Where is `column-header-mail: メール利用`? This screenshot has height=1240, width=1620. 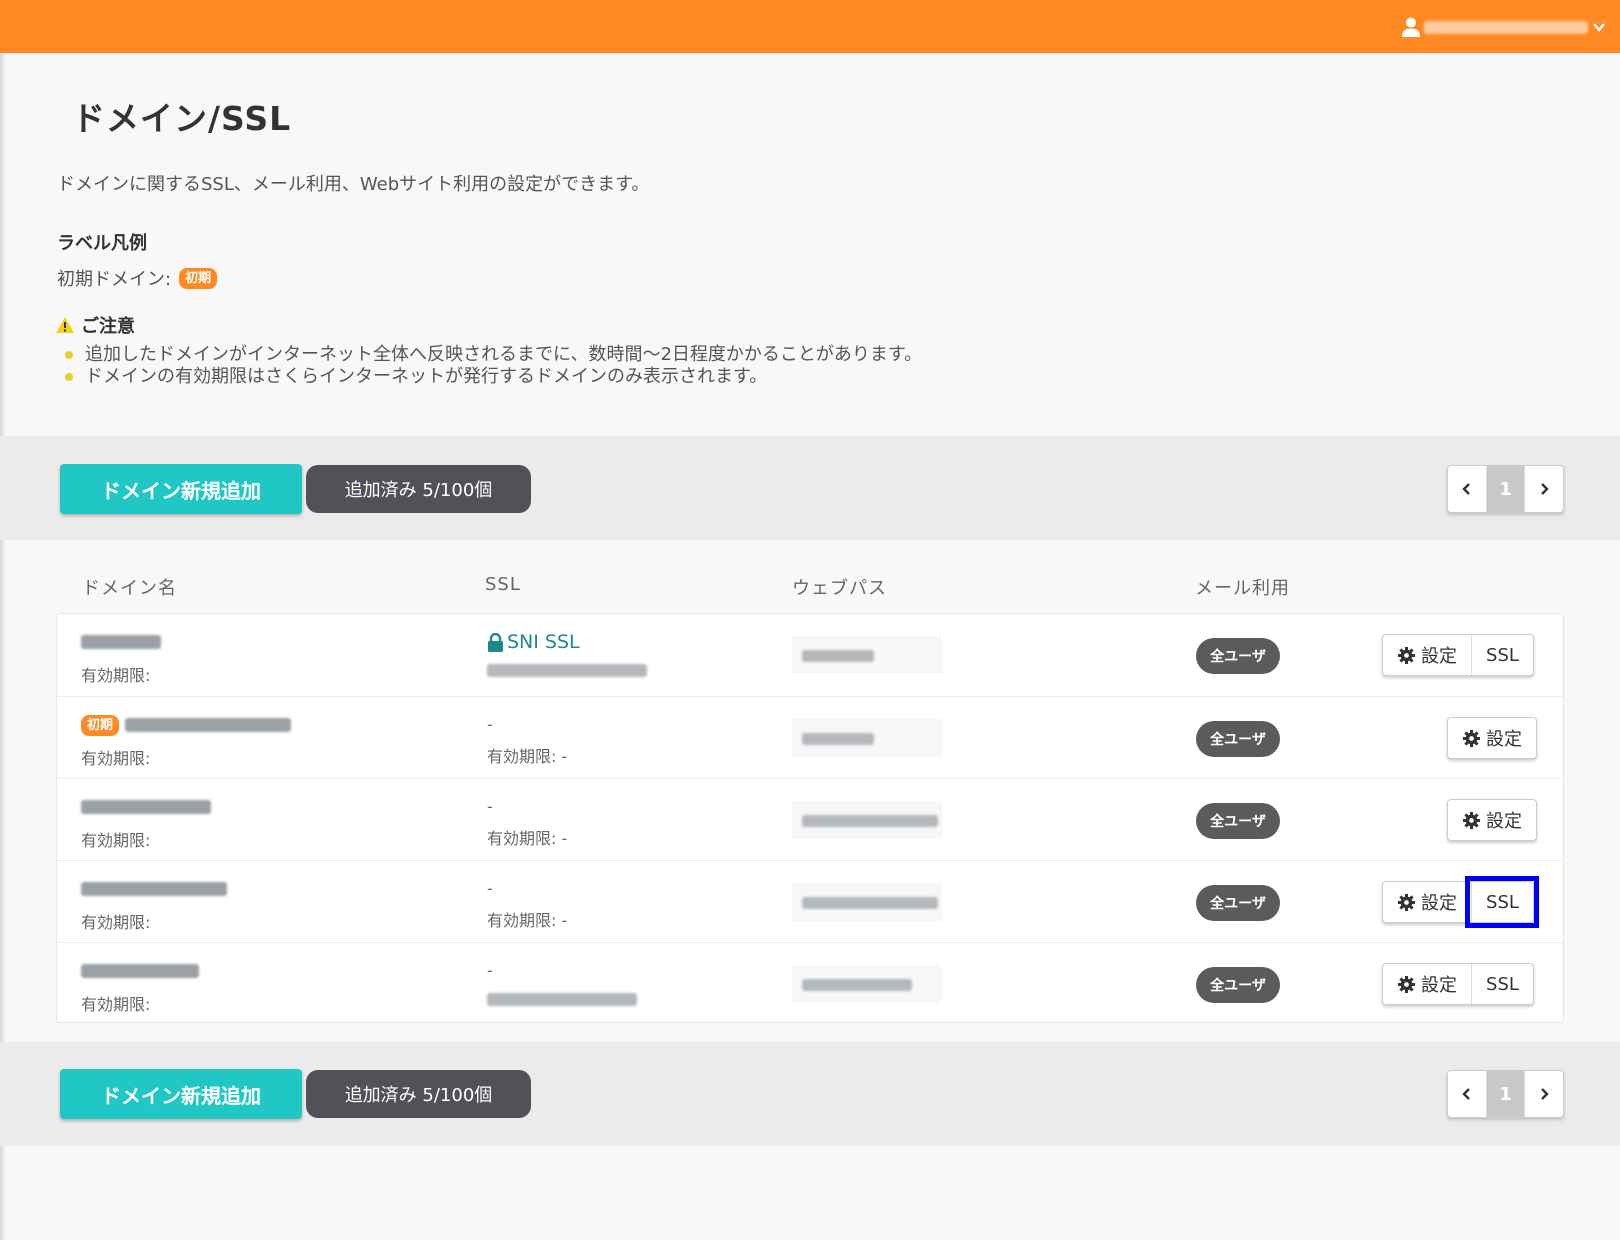
column-header-mail: メール利用 is located at coordinates (1242, 588).